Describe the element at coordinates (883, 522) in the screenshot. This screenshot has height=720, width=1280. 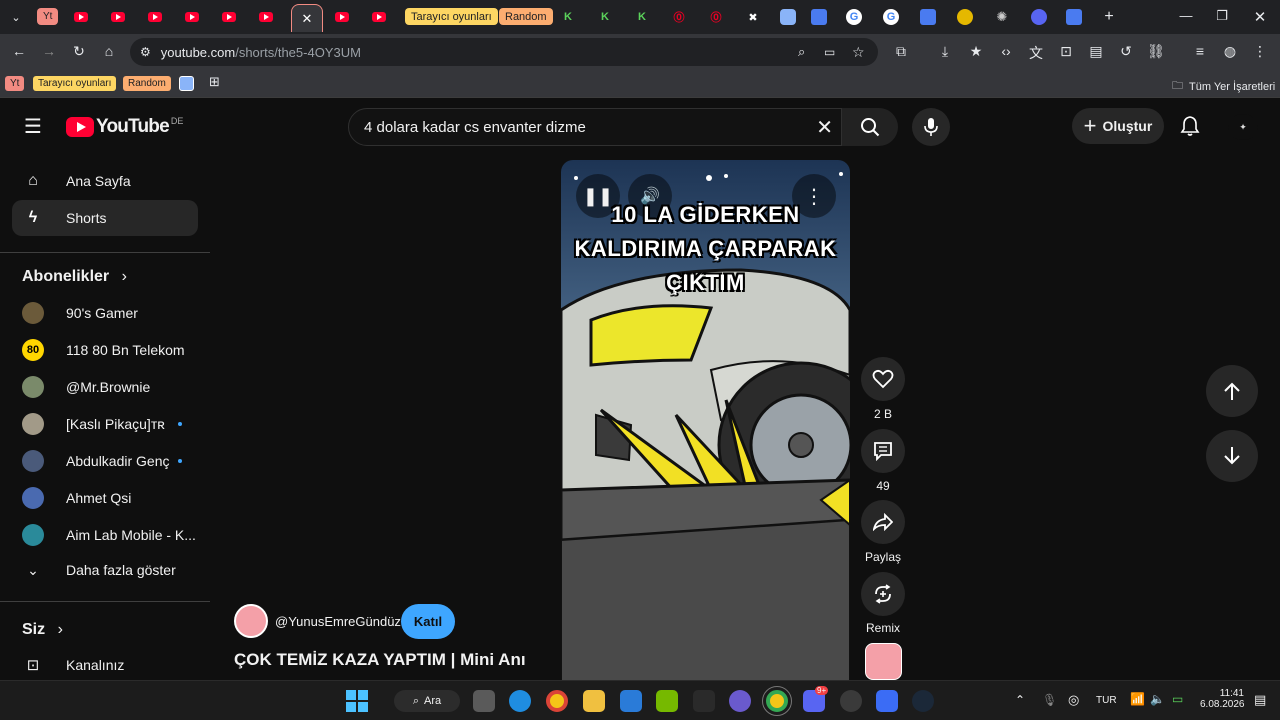
I see `share-button` at that location.